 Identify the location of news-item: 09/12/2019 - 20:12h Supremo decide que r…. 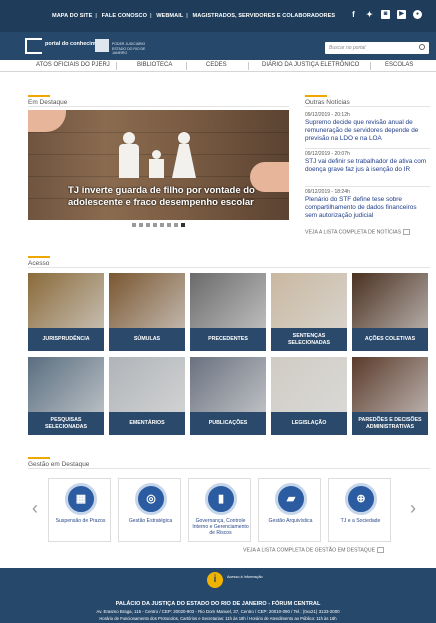
(367, 127).